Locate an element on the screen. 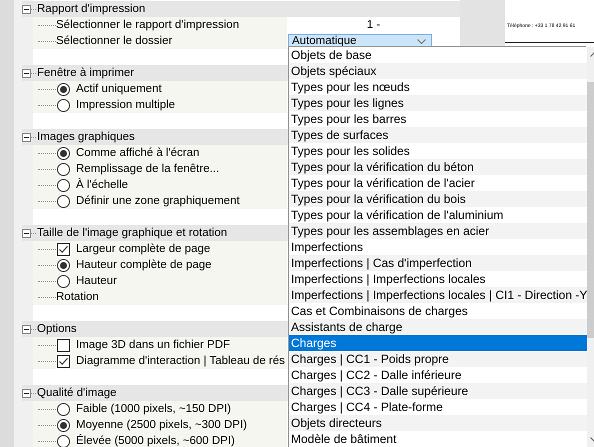  dropdown-option: Types pour les nœuds is located at coordinates (438, 87).